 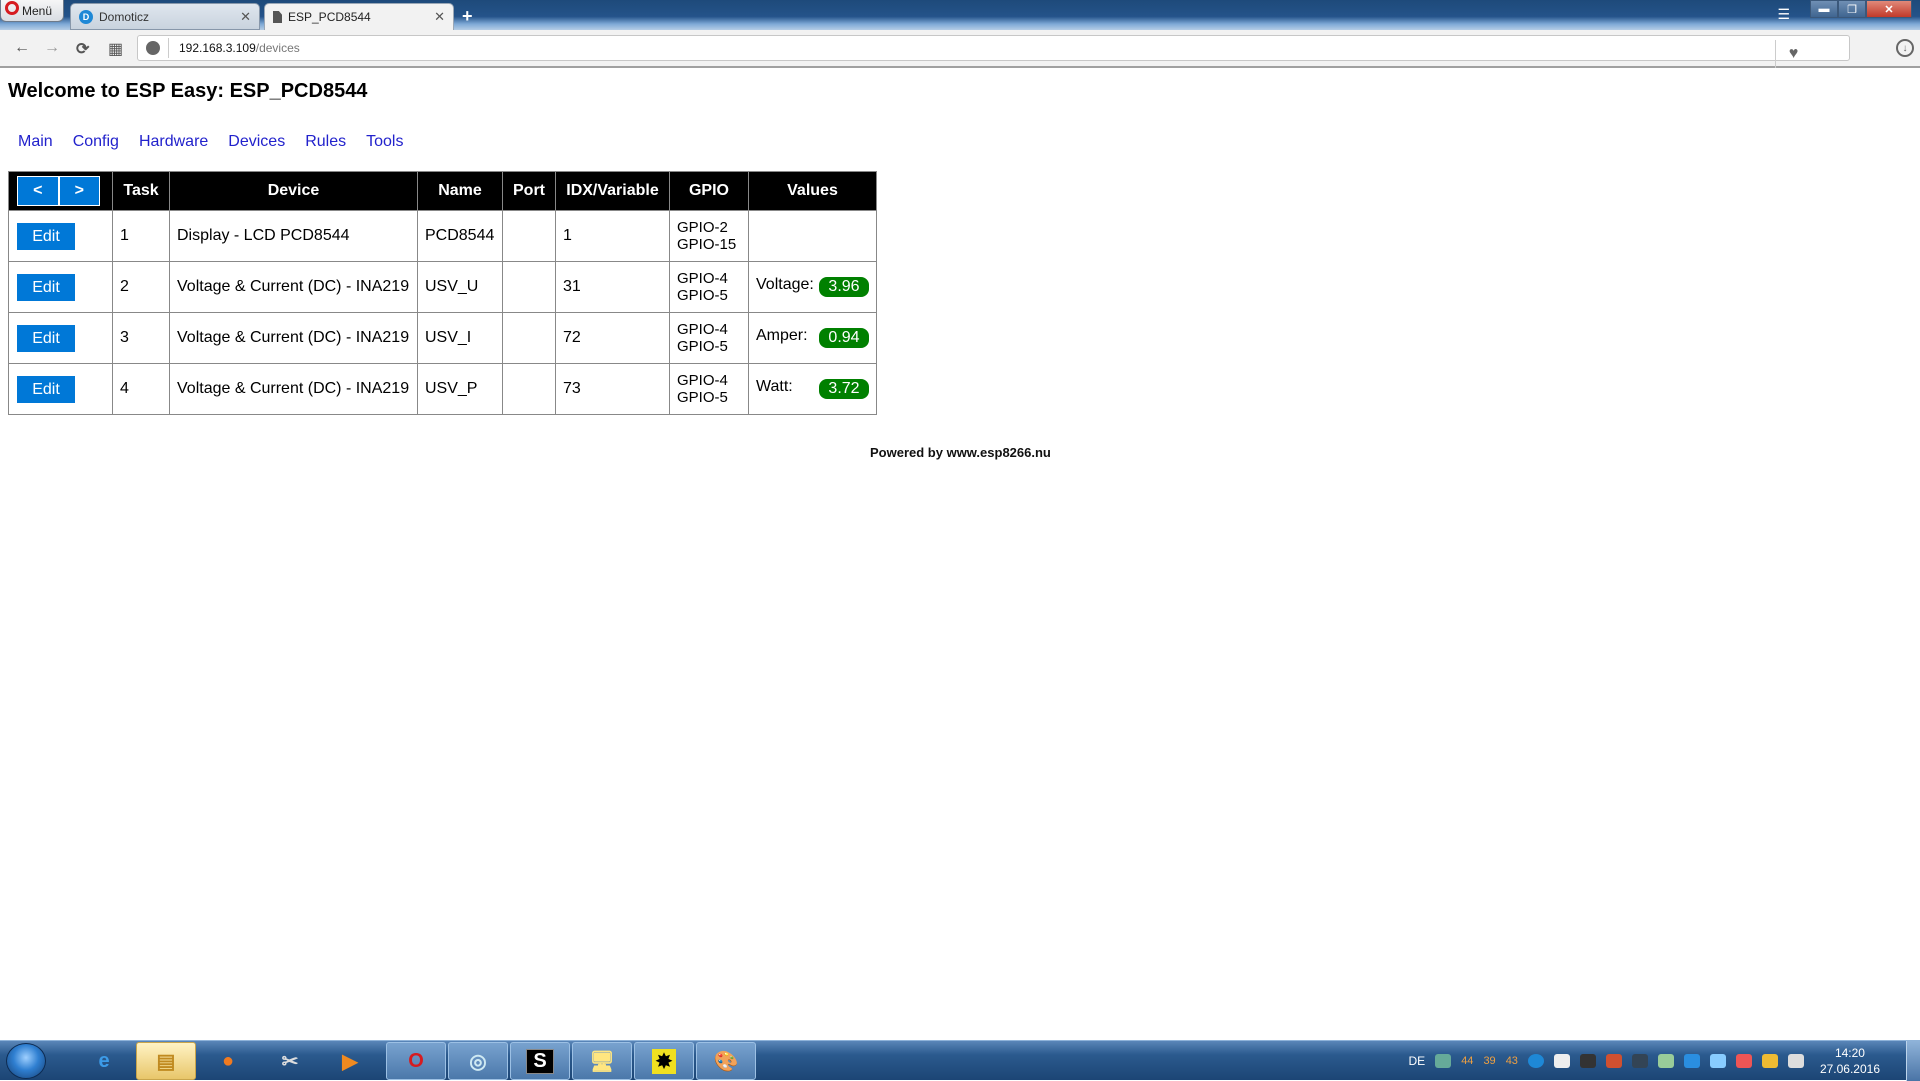 I want to click on menu-hardware: Hardware, so click(x=173, y=142).